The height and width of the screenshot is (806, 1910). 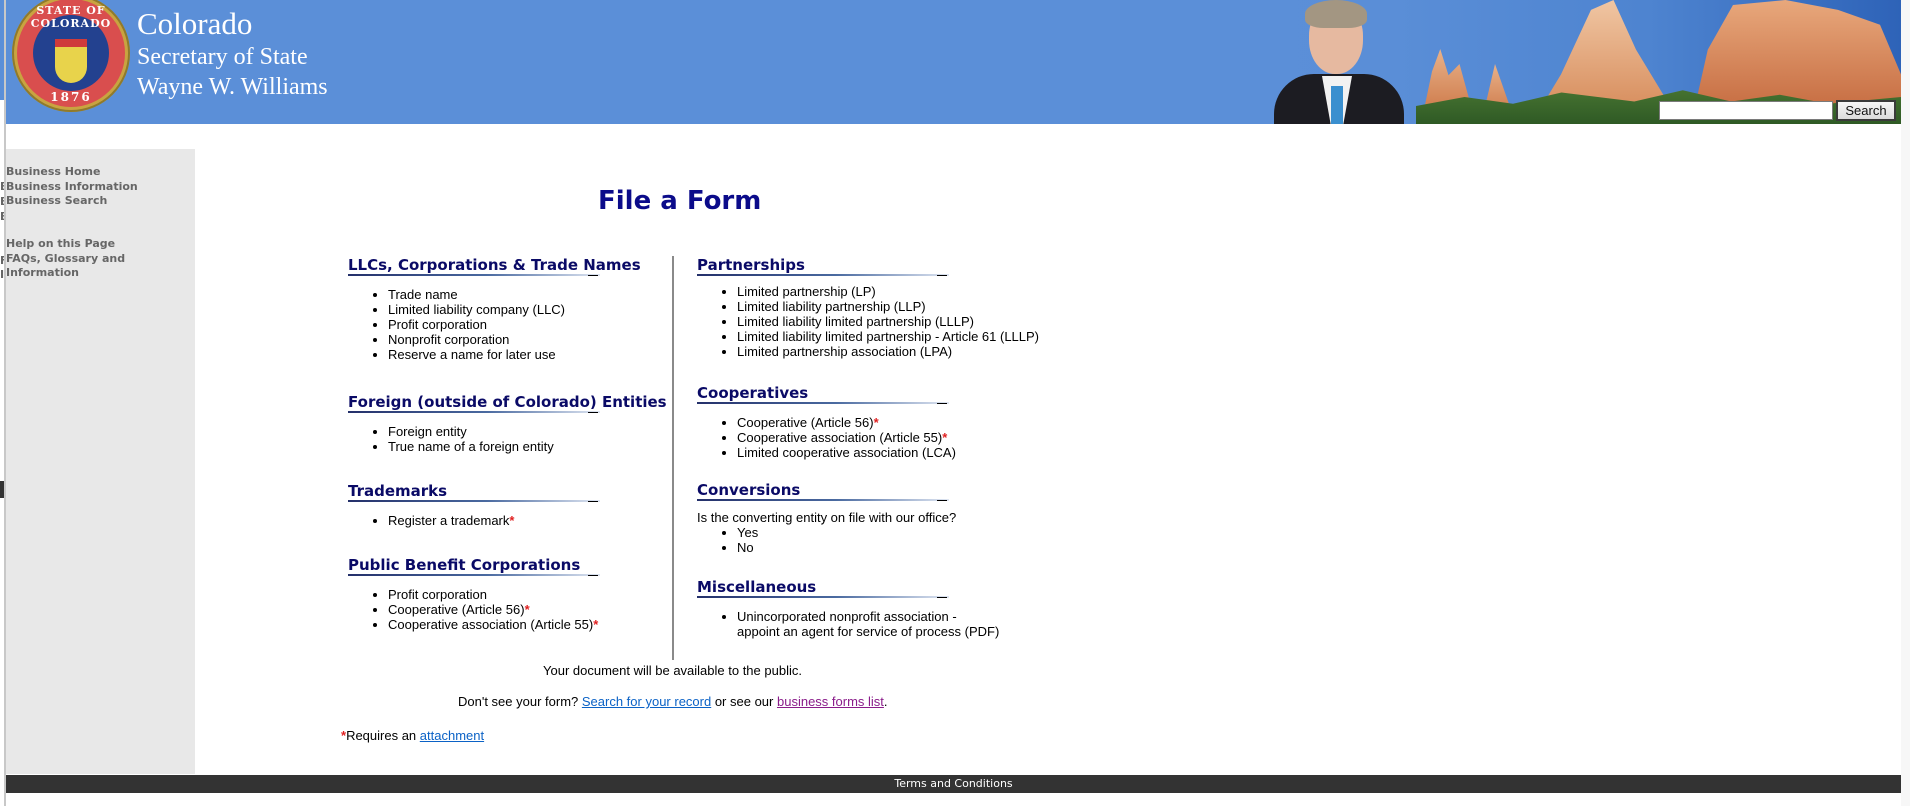 What do you see at coordinates (826, 393) in the screenshot?
I see `section-heading: Cooperatives` at bounding box center [826, 393].